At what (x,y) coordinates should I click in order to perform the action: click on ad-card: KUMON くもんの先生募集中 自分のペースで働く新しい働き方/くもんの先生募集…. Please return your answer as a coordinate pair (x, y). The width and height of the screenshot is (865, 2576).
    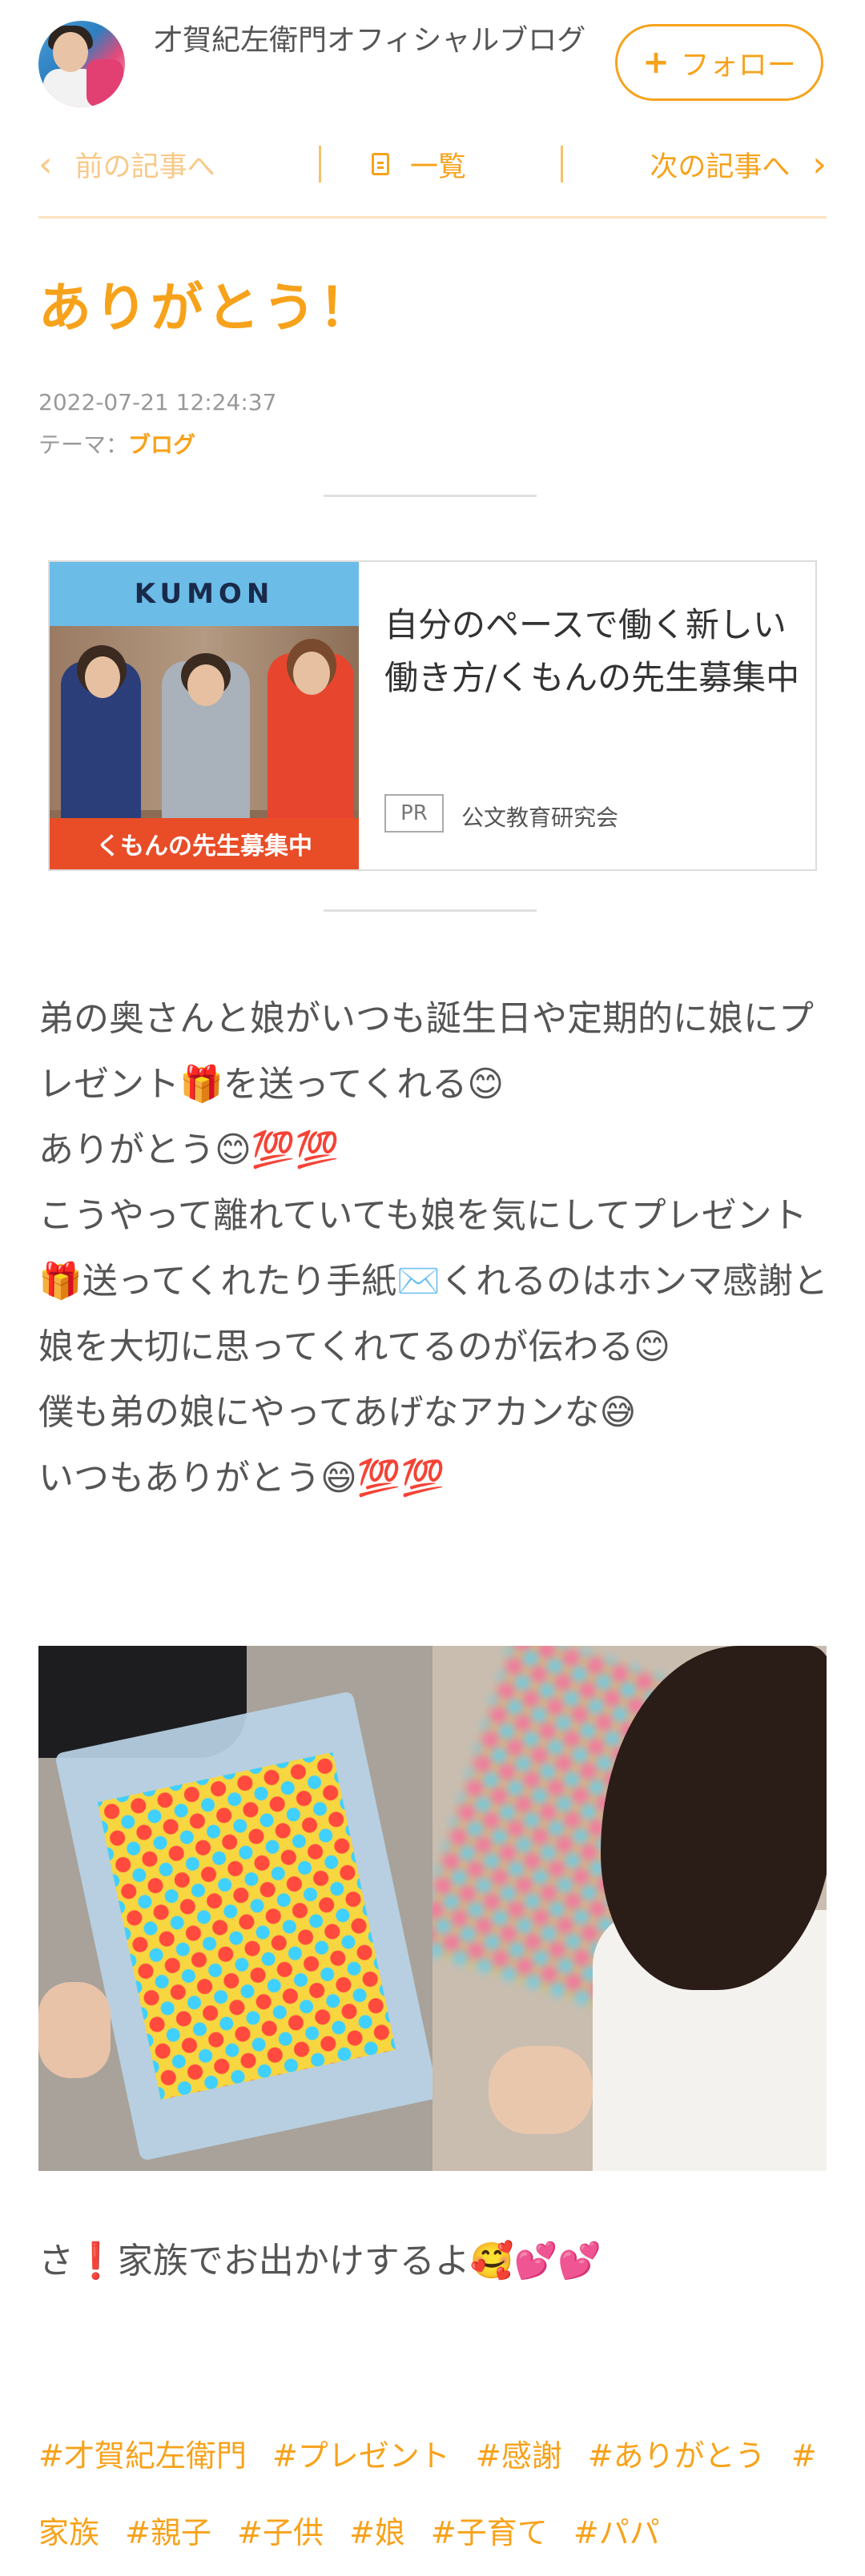
    Looking at the image, I should click on (432, 715).